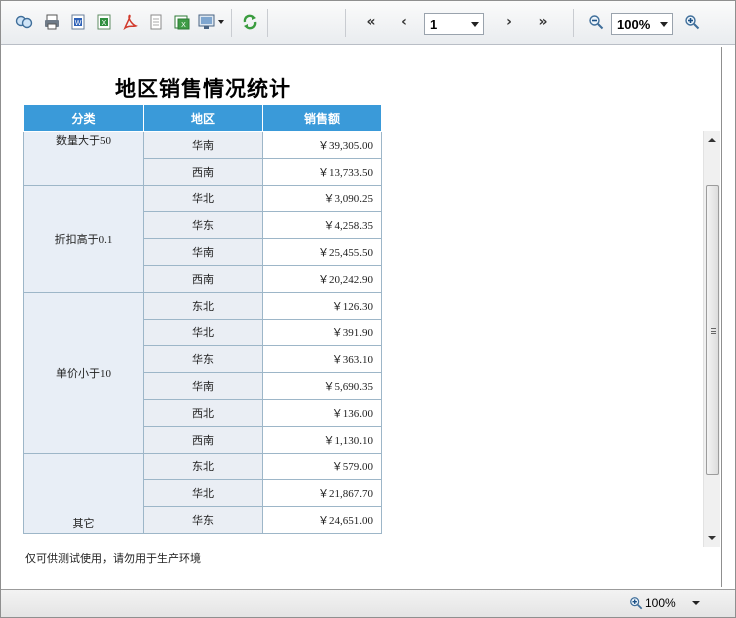 This screenshot has height=618, width=736. I want to click on table-header-row: 分类 地区 销售额, so click(202, 118).